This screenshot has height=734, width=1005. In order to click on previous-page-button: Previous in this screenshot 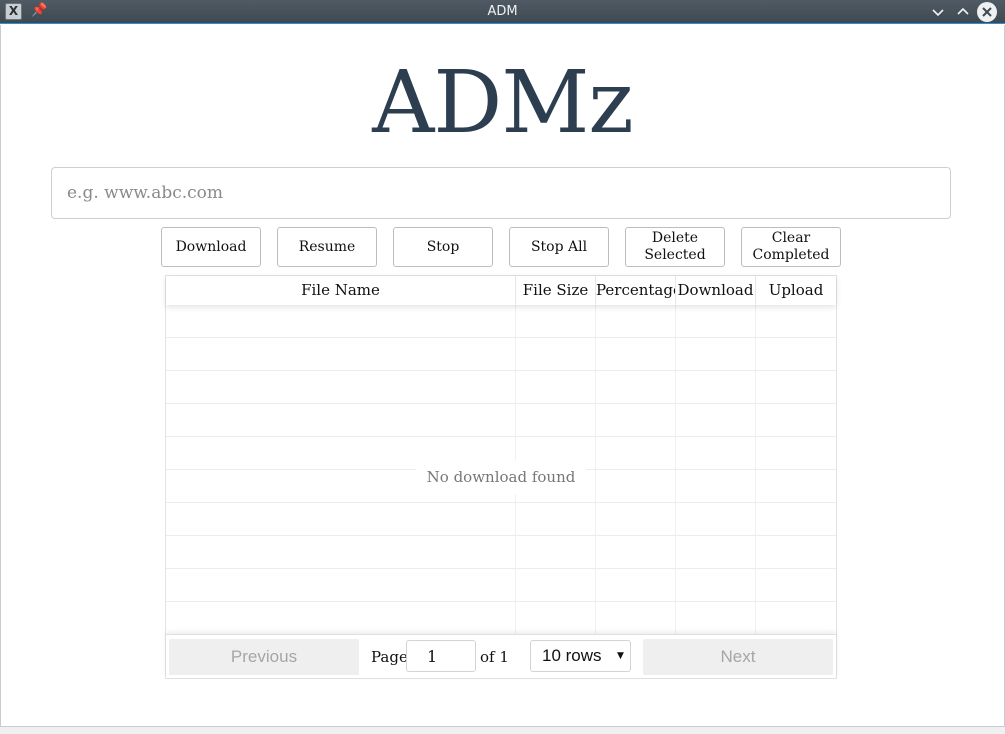, I will do `click(264, 657)`.